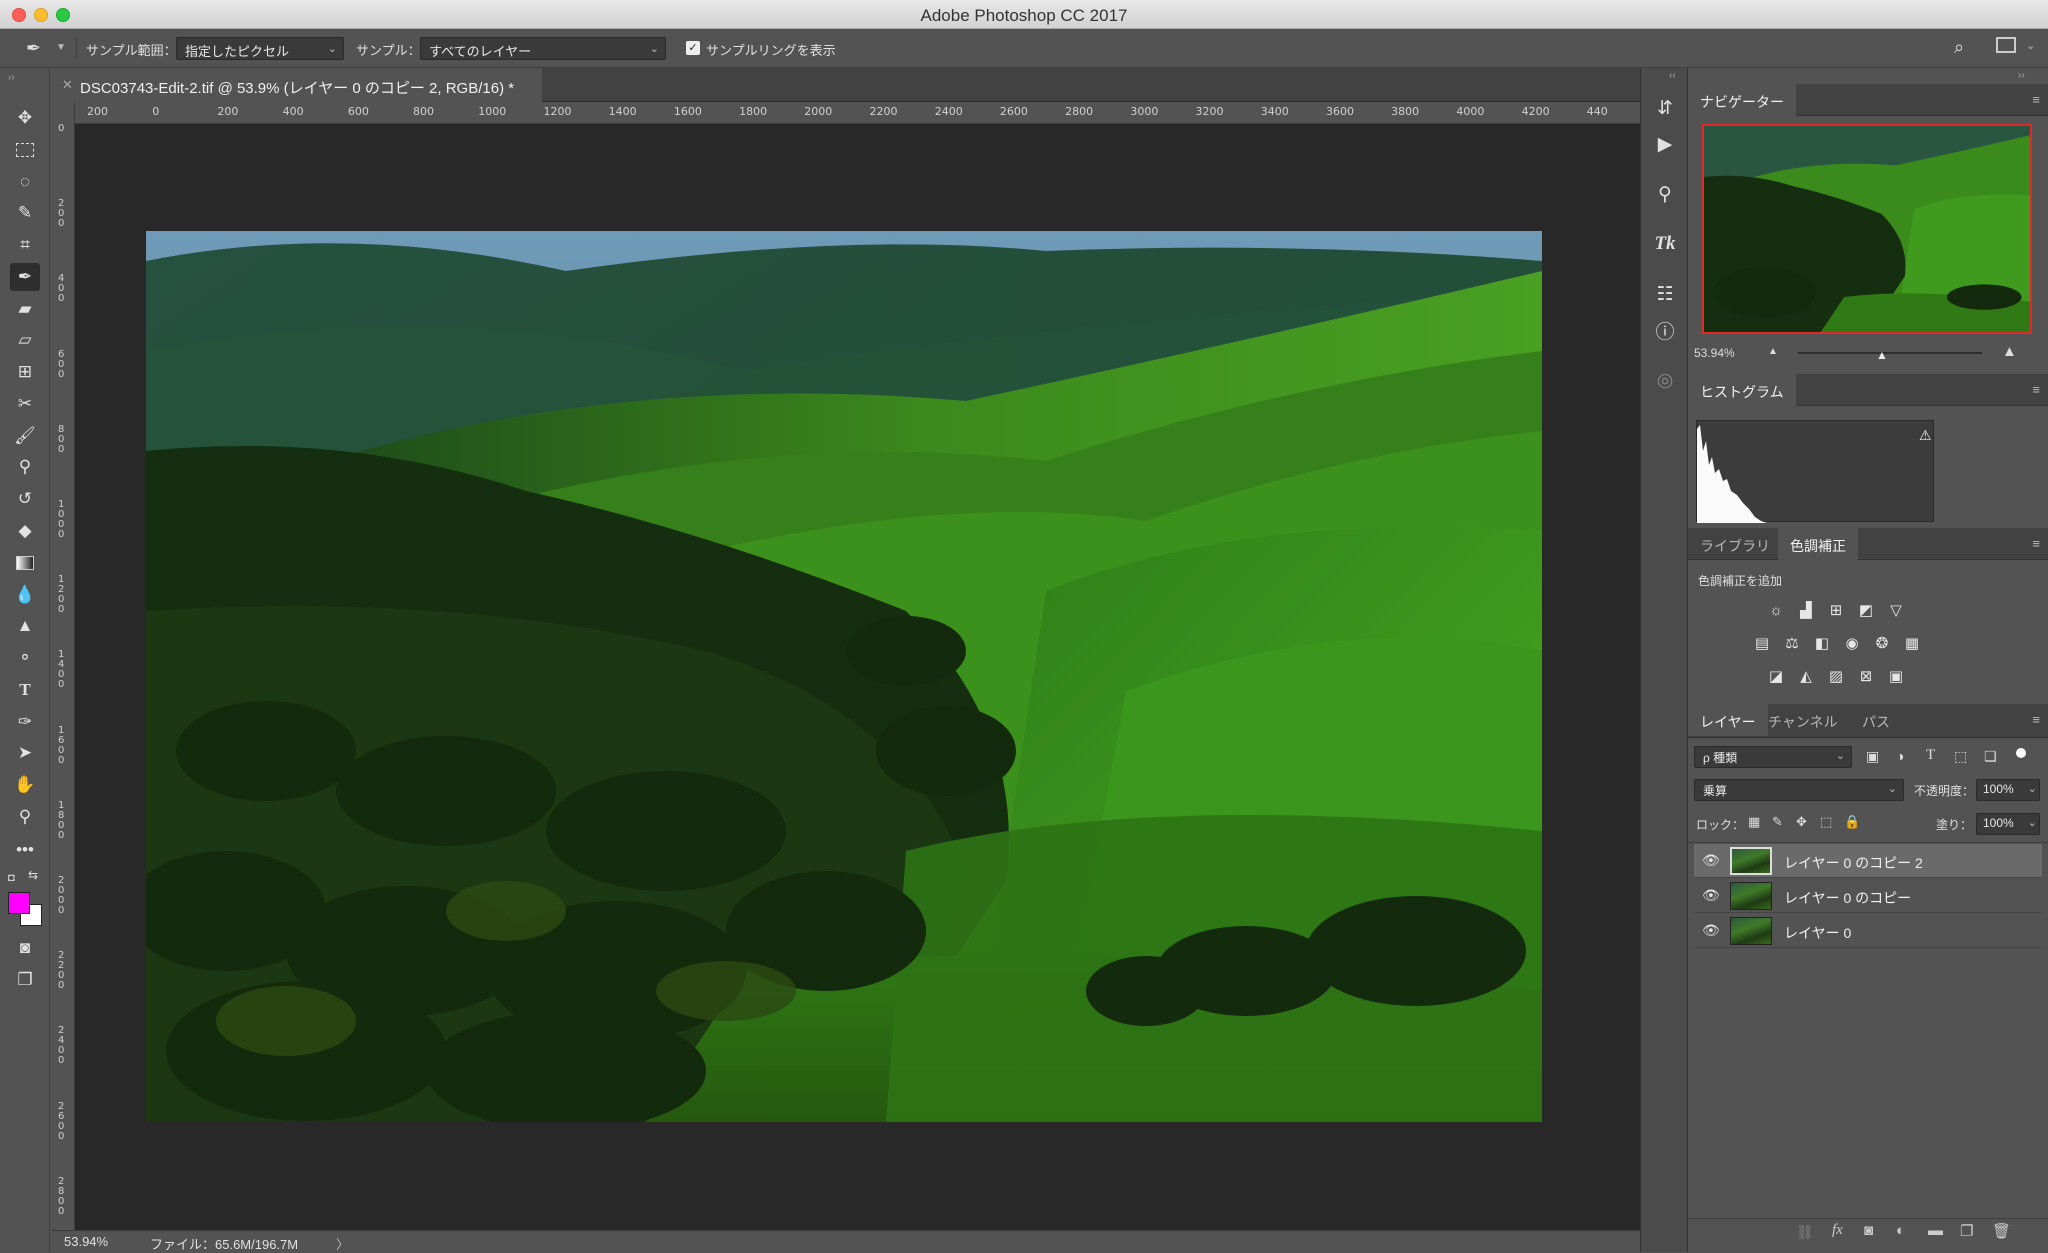  What do you see at coordinates (25, 722) in the screenshot?
I see `pen-tool-icon: ✑` at bounding box center [25, 722].